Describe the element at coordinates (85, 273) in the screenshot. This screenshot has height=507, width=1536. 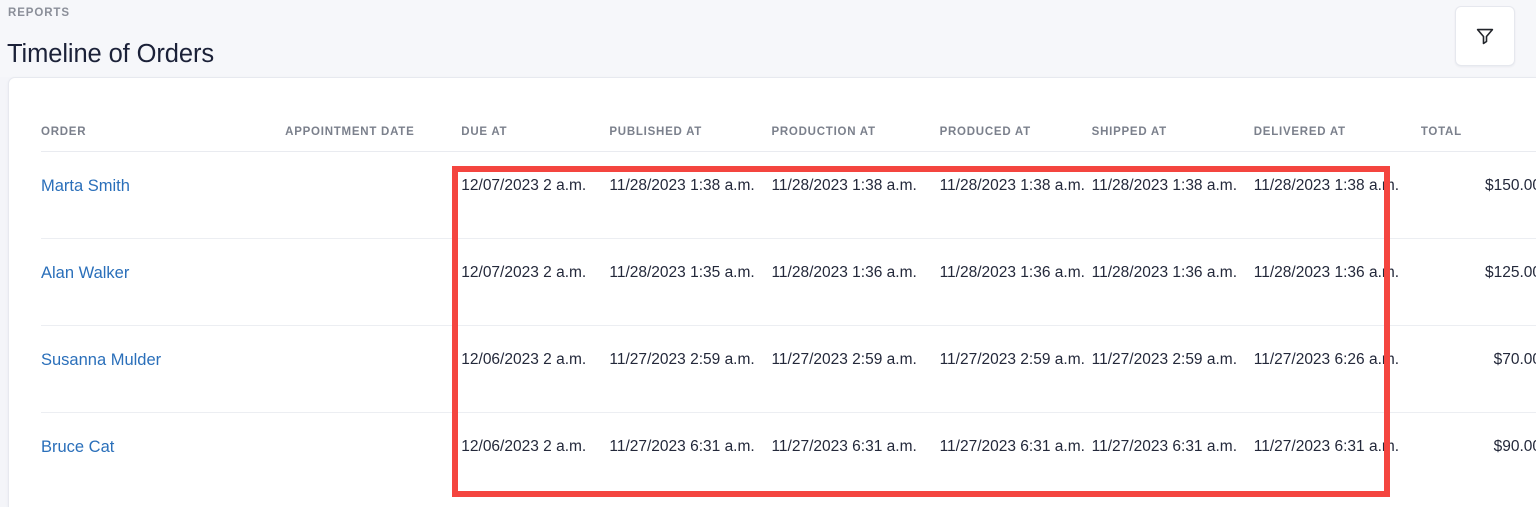
I see `order-link: Alan Walker` at that location.